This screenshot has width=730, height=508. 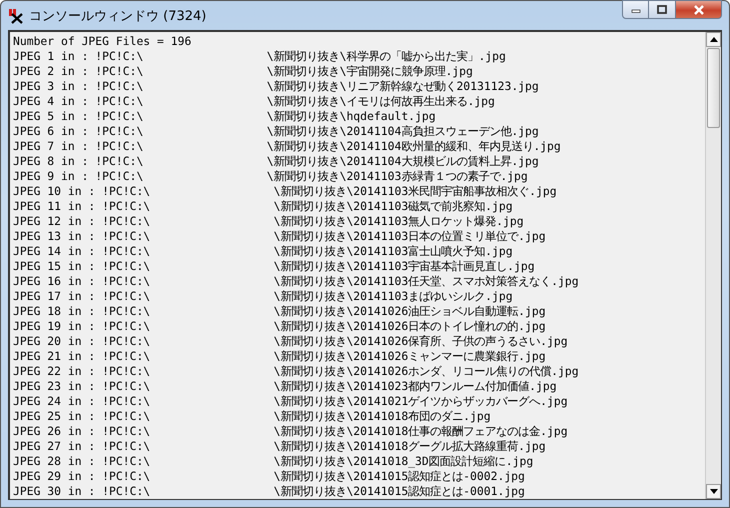 I want to click on maximize-icon, so click(x=662, y=9).